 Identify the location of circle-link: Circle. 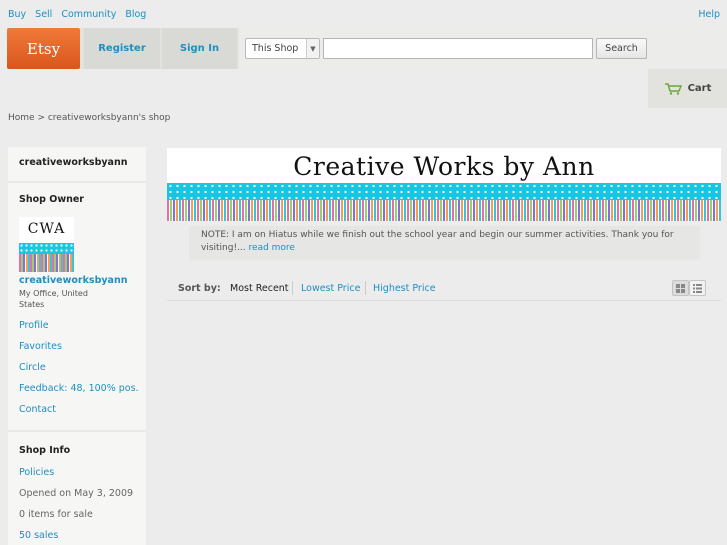
(32, 367).